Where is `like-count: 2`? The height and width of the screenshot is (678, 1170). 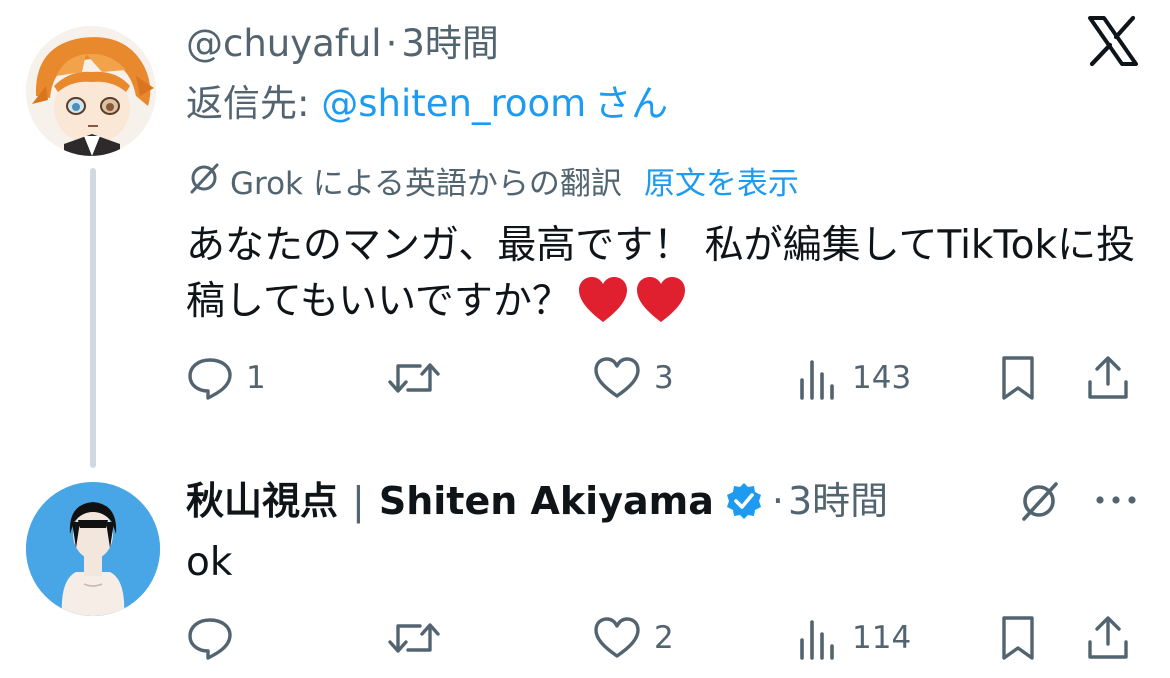
like-count: 2 is located at coordinates (664, 638).